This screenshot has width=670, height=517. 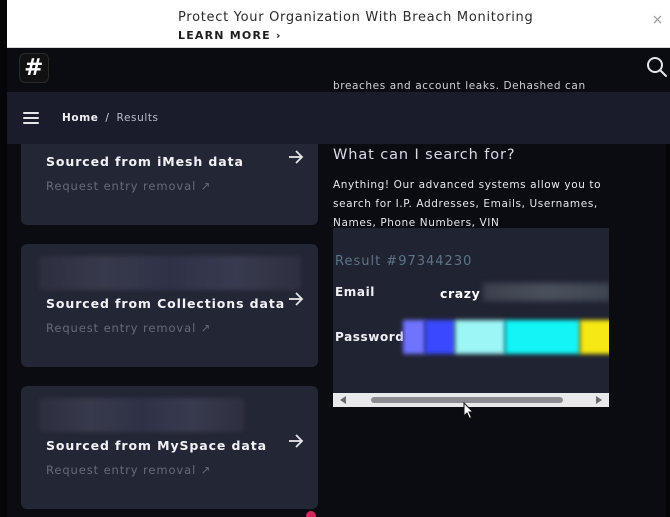 What do you see at coordinates (145, 161) in the screenshot?
I see `card-title: Sourced from iMesh data` at bounding box center [145, 161].